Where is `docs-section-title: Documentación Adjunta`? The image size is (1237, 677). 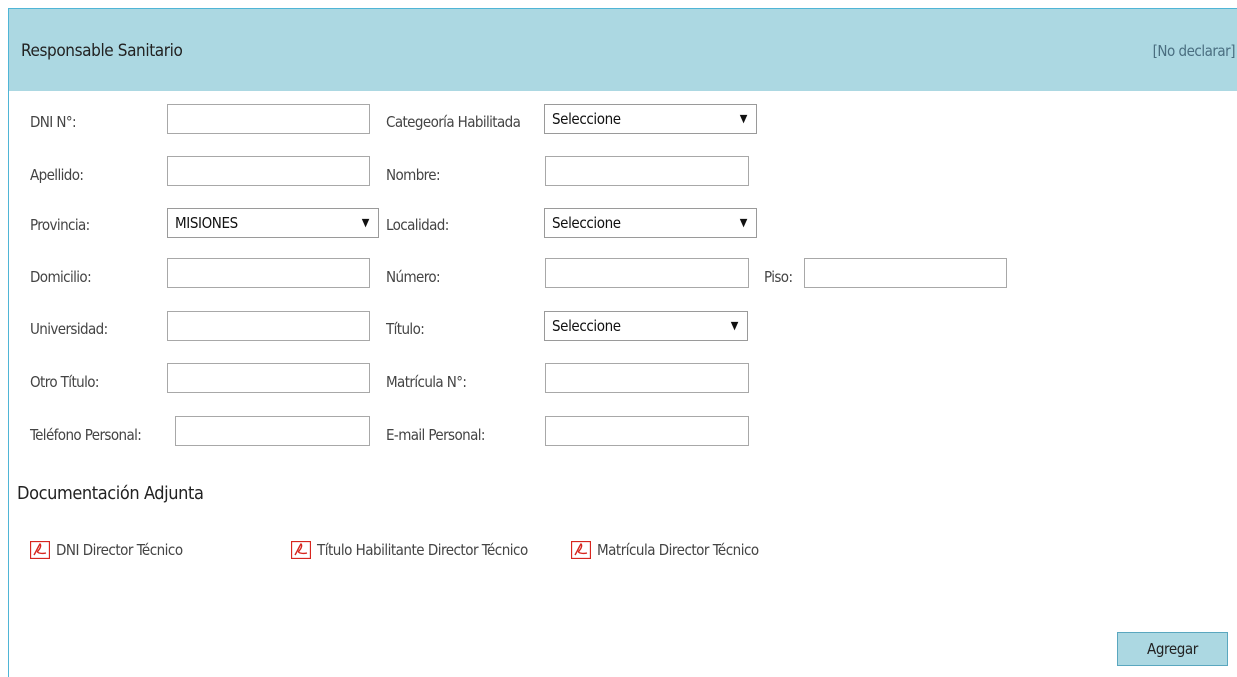 docs-section-title: Documentación Adjunta is located at coordinates (110, 493).